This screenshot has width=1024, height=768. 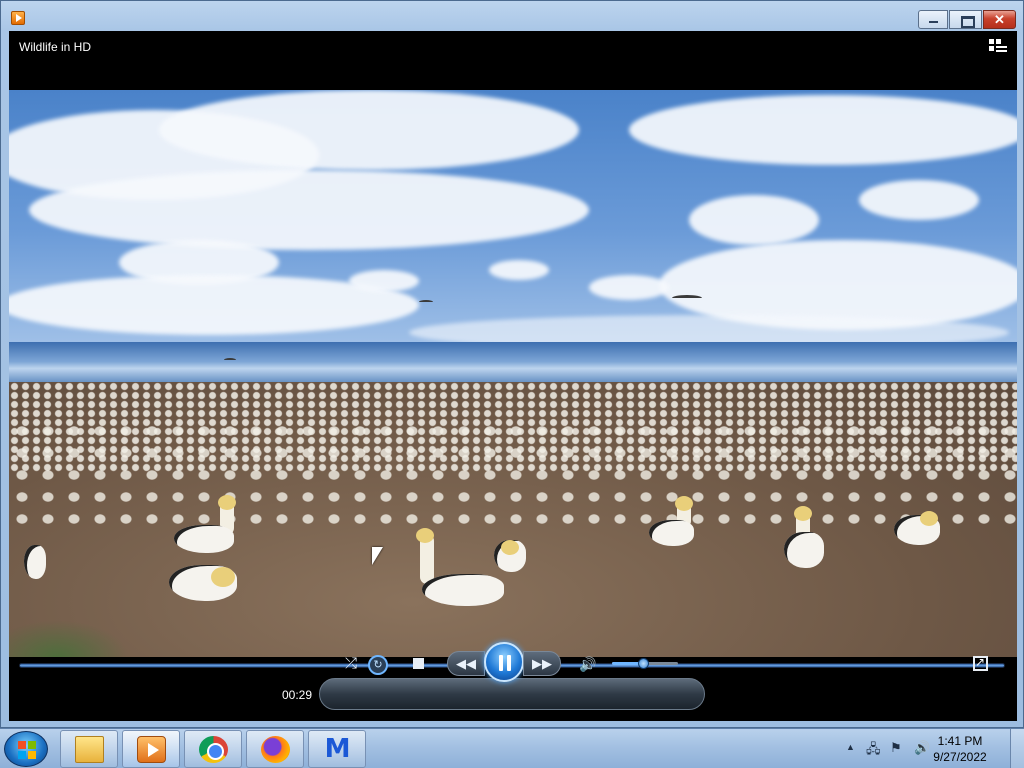 I want to click on taskbar-explorer, so click(x=89, y=749).